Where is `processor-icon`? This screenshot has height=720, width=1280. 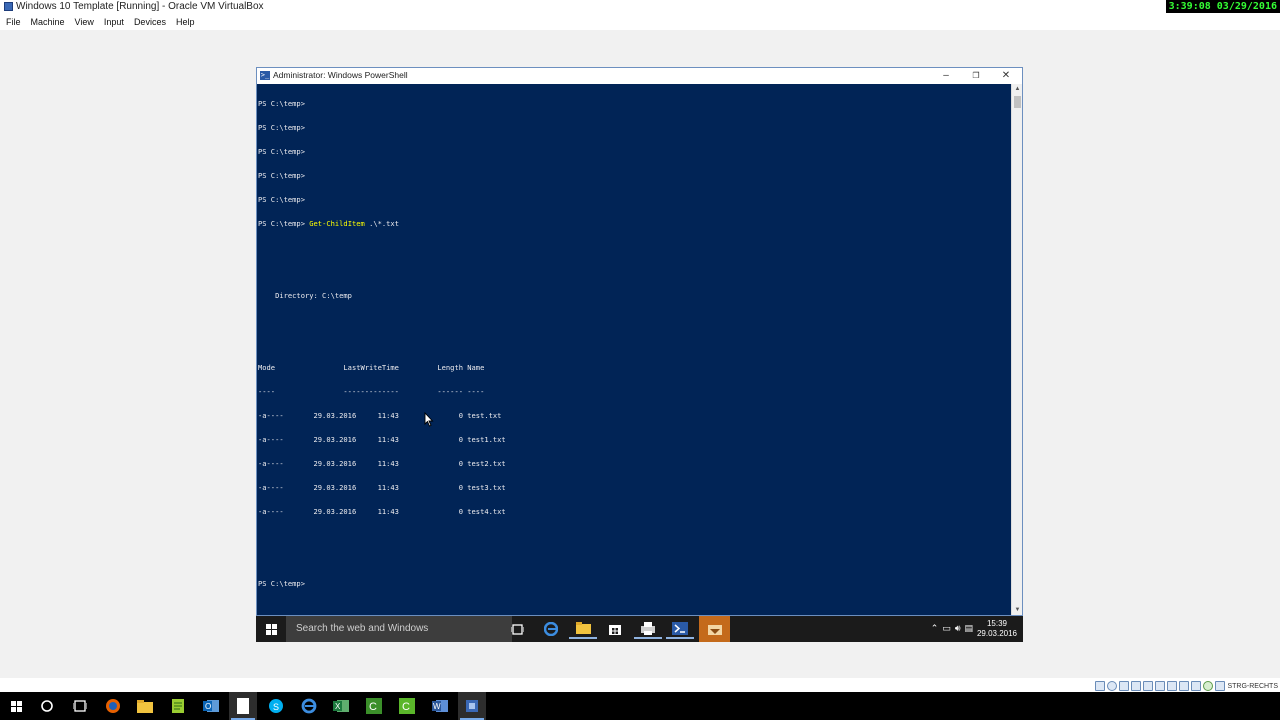
processor-icon is located at coordinates (1196, 686).